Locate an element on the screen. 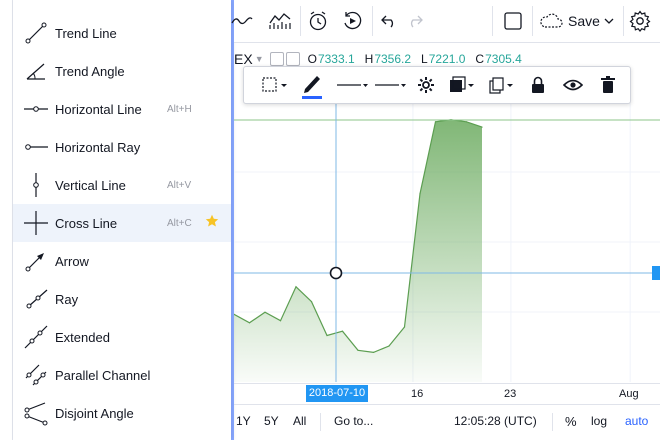 The image size is (660, 440). percent-toggle: % is located at coordinates (571, 421).